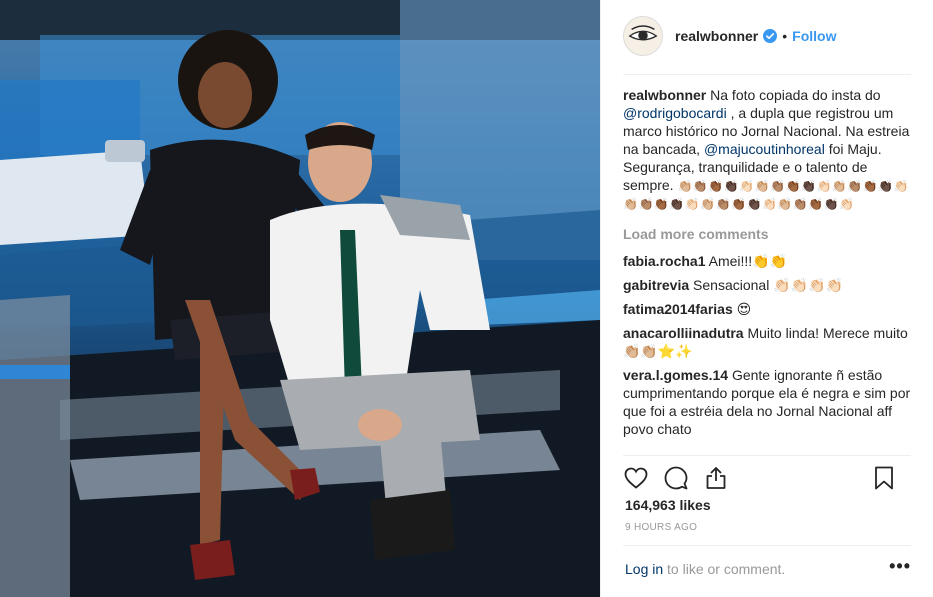  Describe the element at coordinates (675, 113) in the screenshot. I see `caption-mention-rodrigobocardi: @rodrigobocardi` at that location.